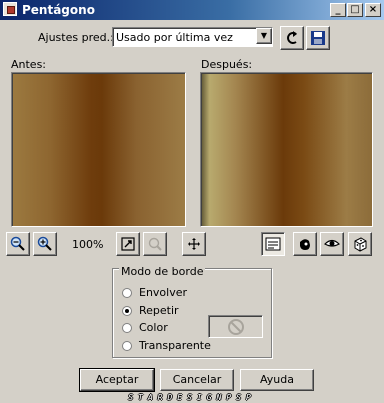 The height and width of the screenshot is (403, 384). I want to click on pan-button, so click(194, 244).